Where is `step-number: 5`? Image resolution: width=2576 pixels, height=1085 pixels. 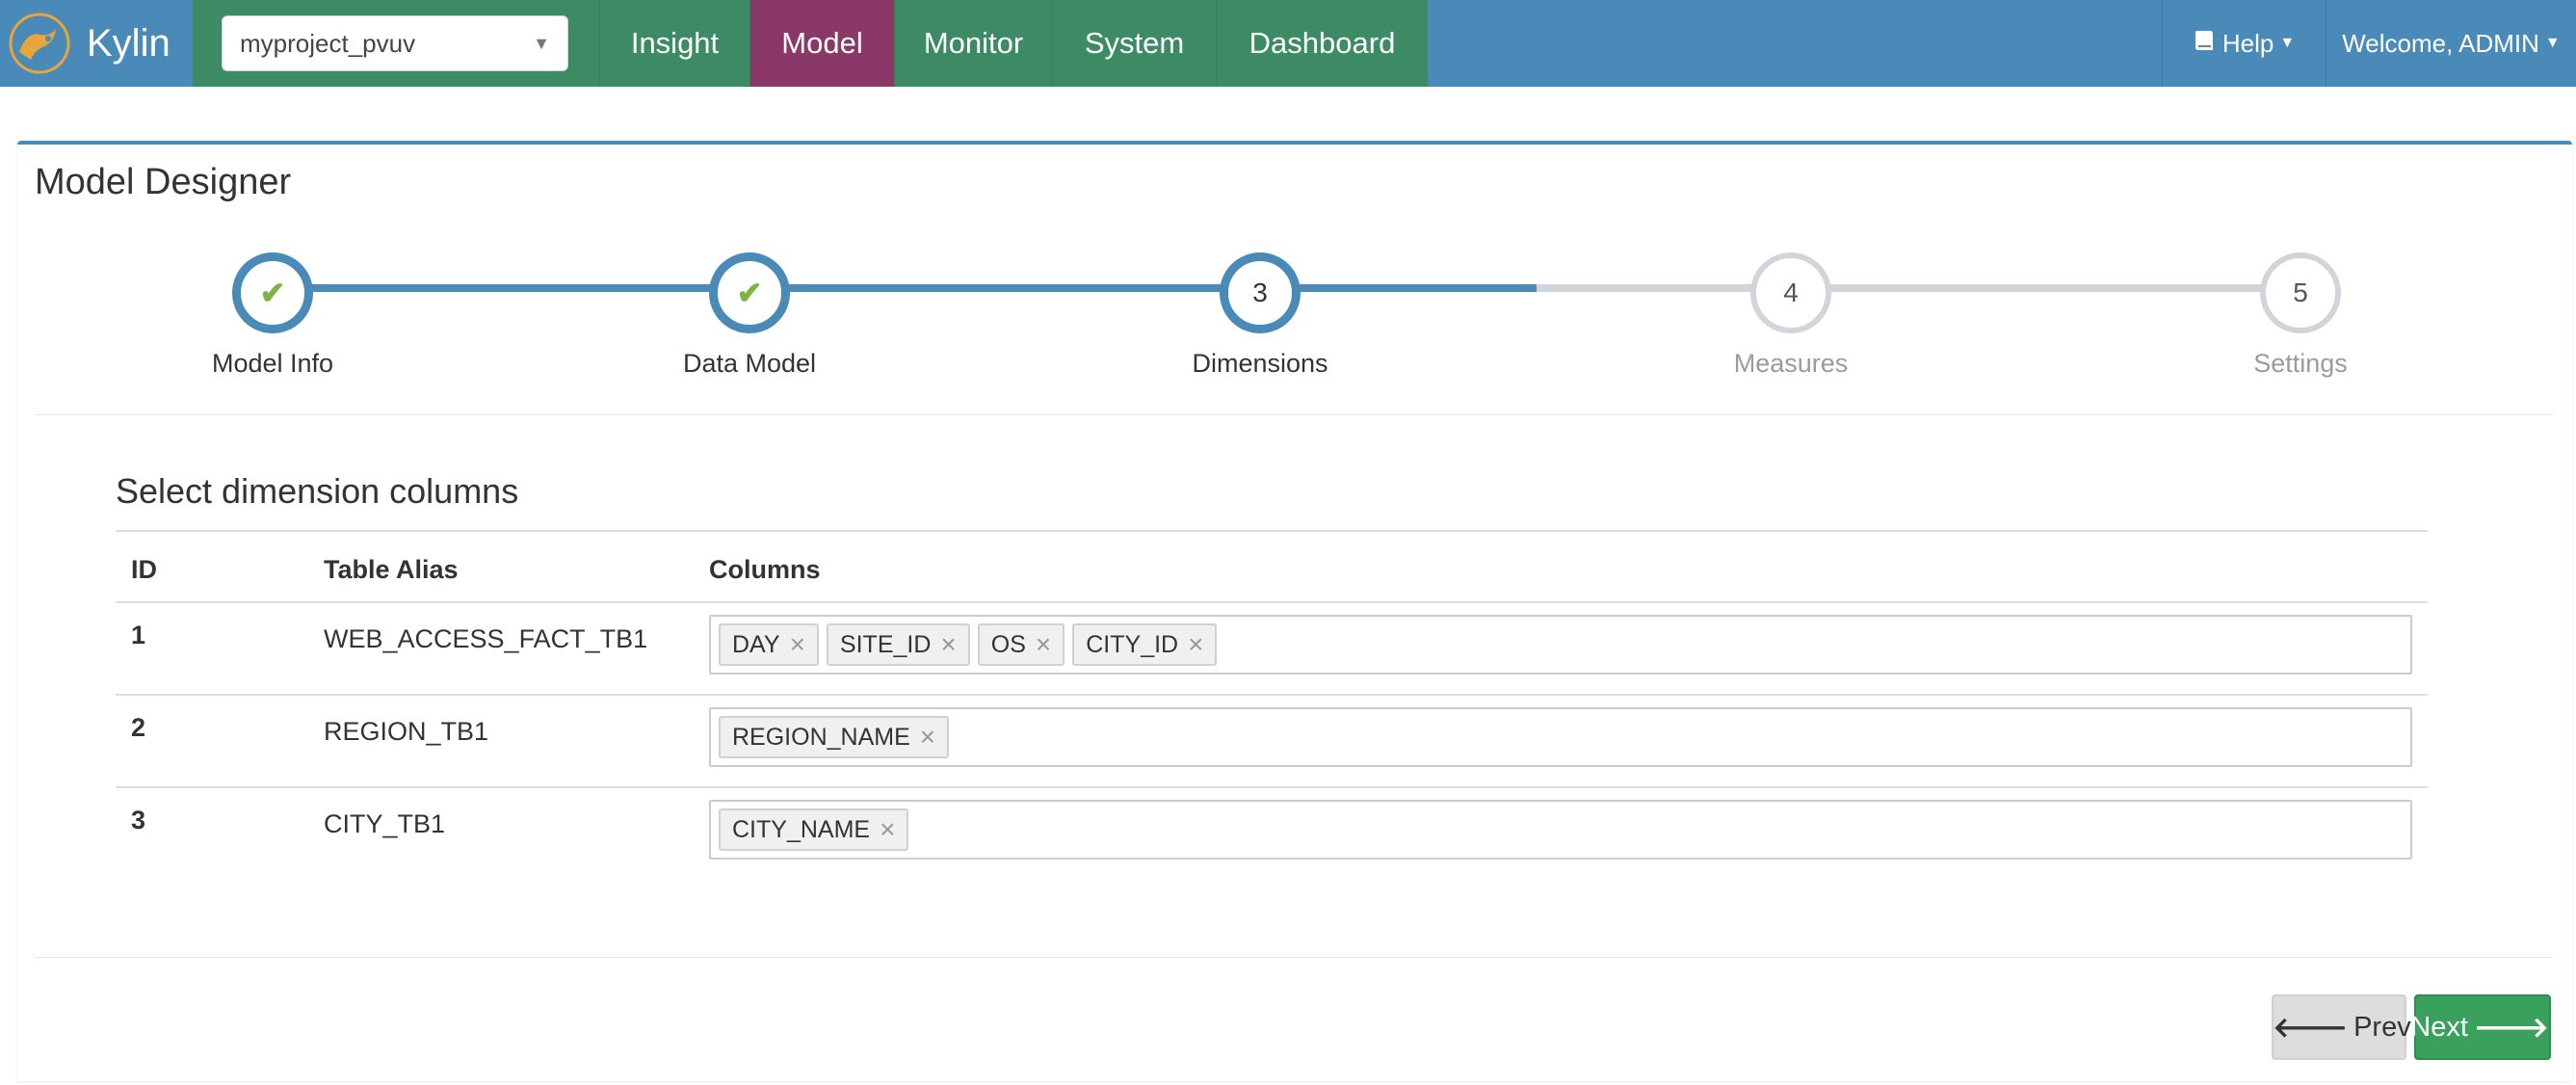 step-number: 5 is located at coordinates (2300, 292).